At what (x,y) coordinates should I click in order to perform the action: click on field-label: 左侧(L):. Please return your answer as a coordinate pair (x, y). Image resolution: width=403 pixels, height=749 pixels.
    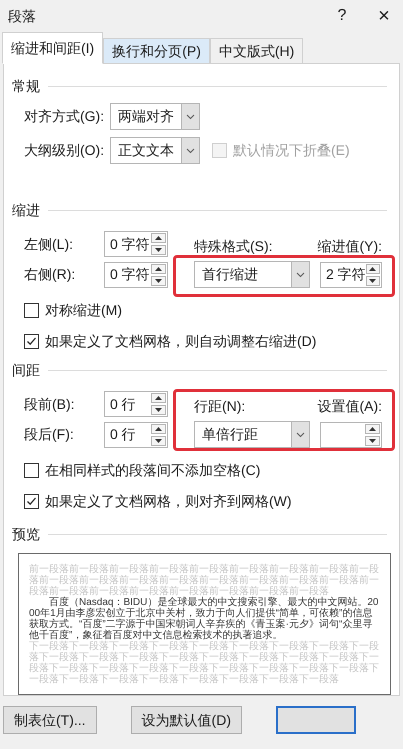
    Looking at the image, I should click on (49, 244).